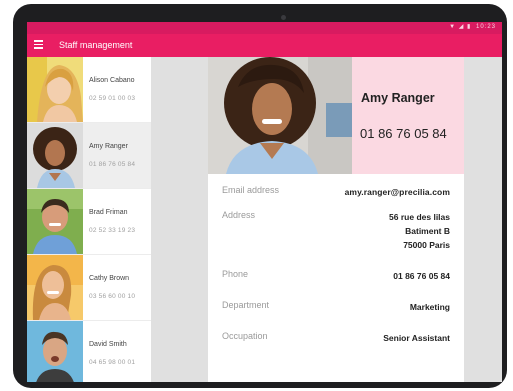 The image size is (513, 391). I want to click on staff-list-item-amy: Amy Ranger 01 86 76 05 84, so click(89, 156).